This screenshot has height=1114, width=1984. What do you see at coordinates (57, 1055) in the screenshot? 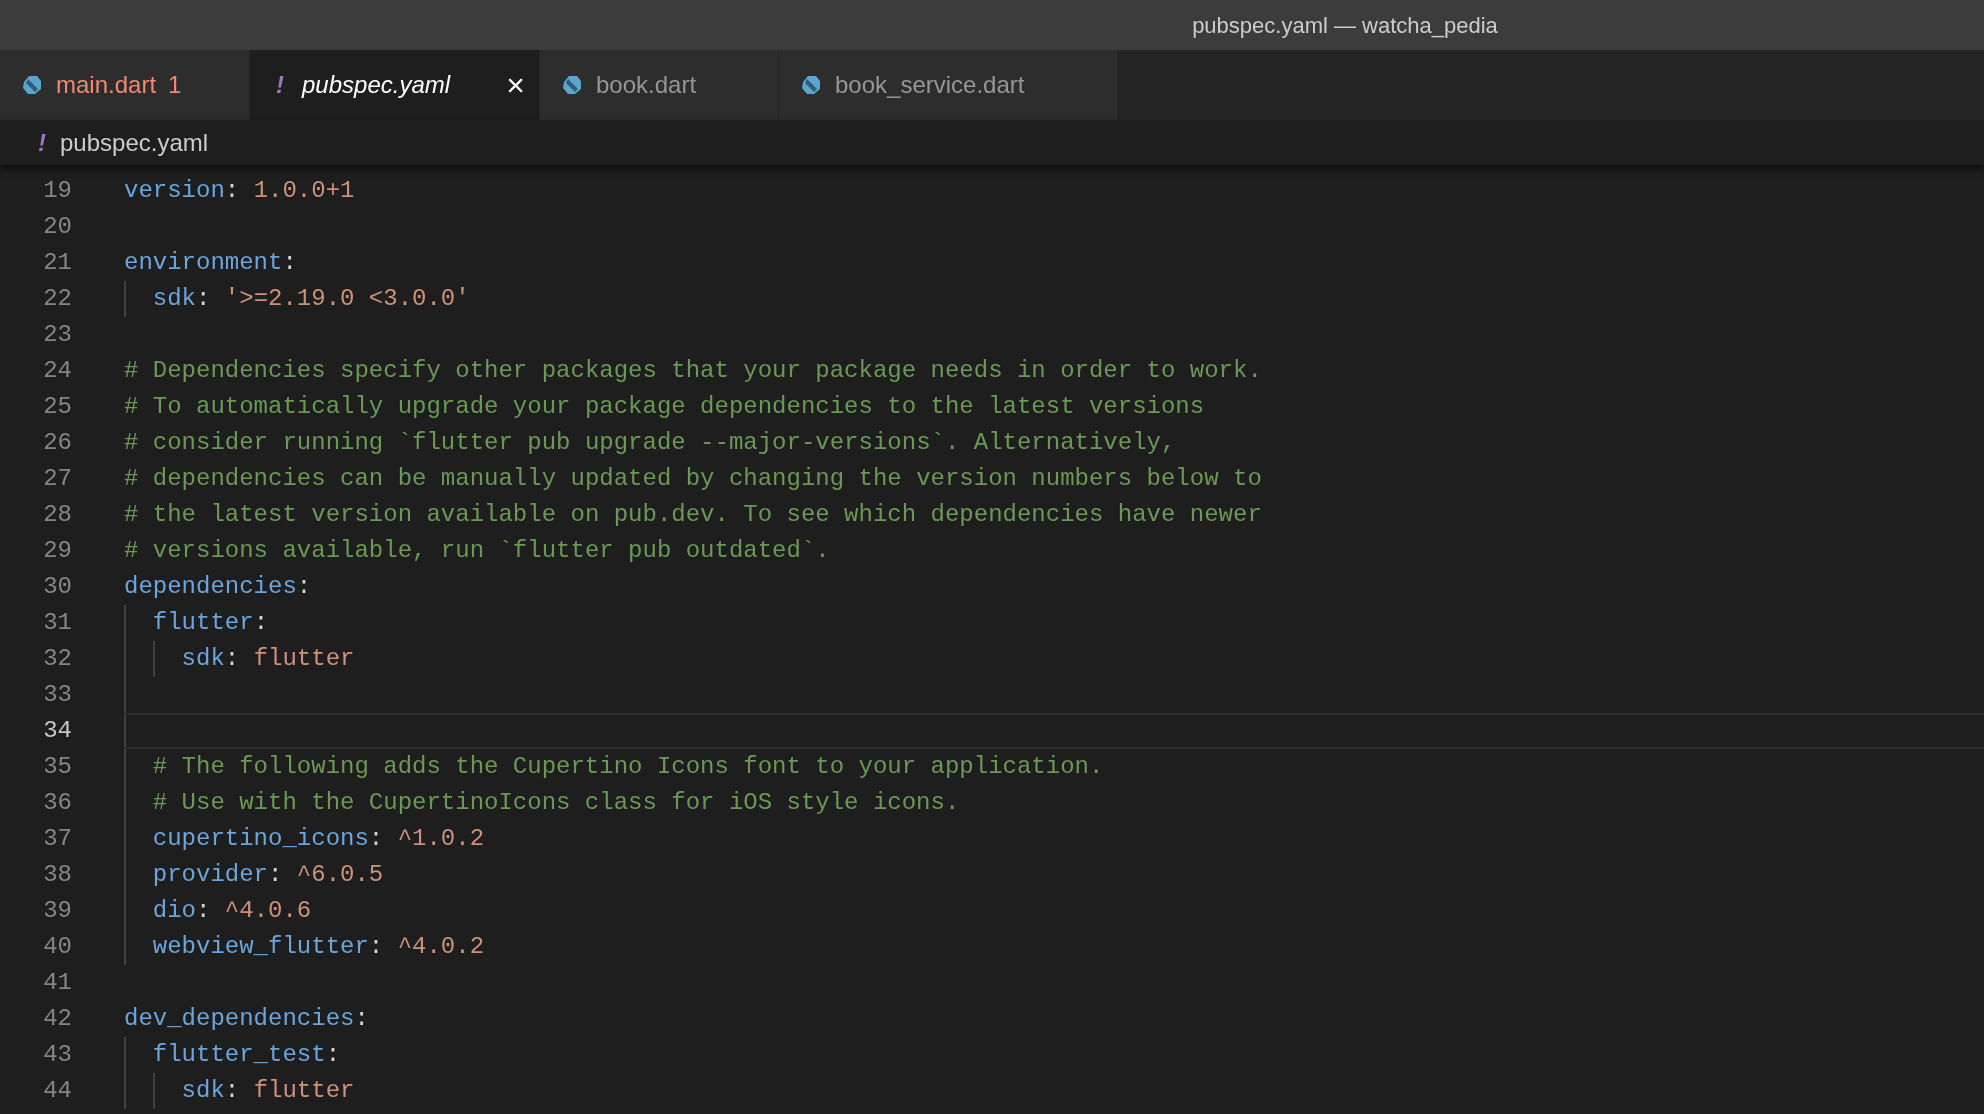
I see `line-number: 43` at bounding box center [57, 1055].